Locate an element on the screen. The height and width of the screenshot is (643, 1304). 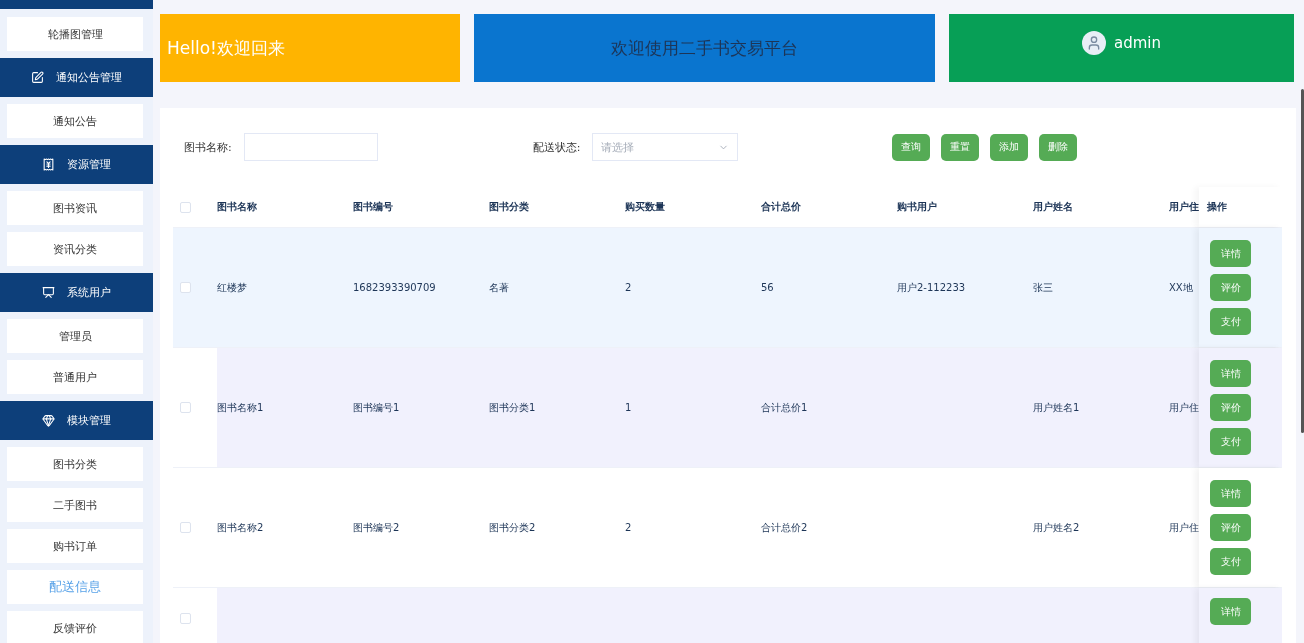
table-cell: 用户姓名1 is located at coordinates (1056, 407).